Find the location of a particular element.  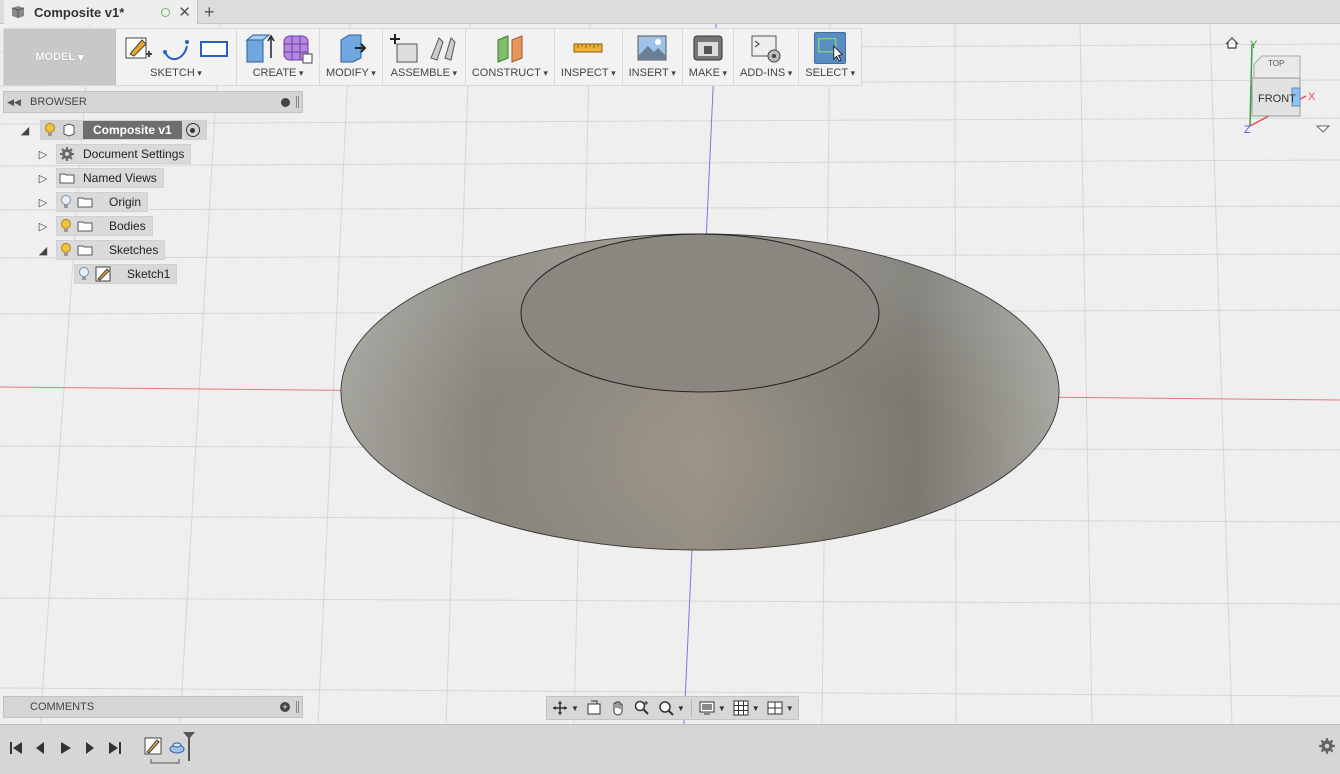

comments-panel-header: COMMENTS + is located at coordinates (153, 707).